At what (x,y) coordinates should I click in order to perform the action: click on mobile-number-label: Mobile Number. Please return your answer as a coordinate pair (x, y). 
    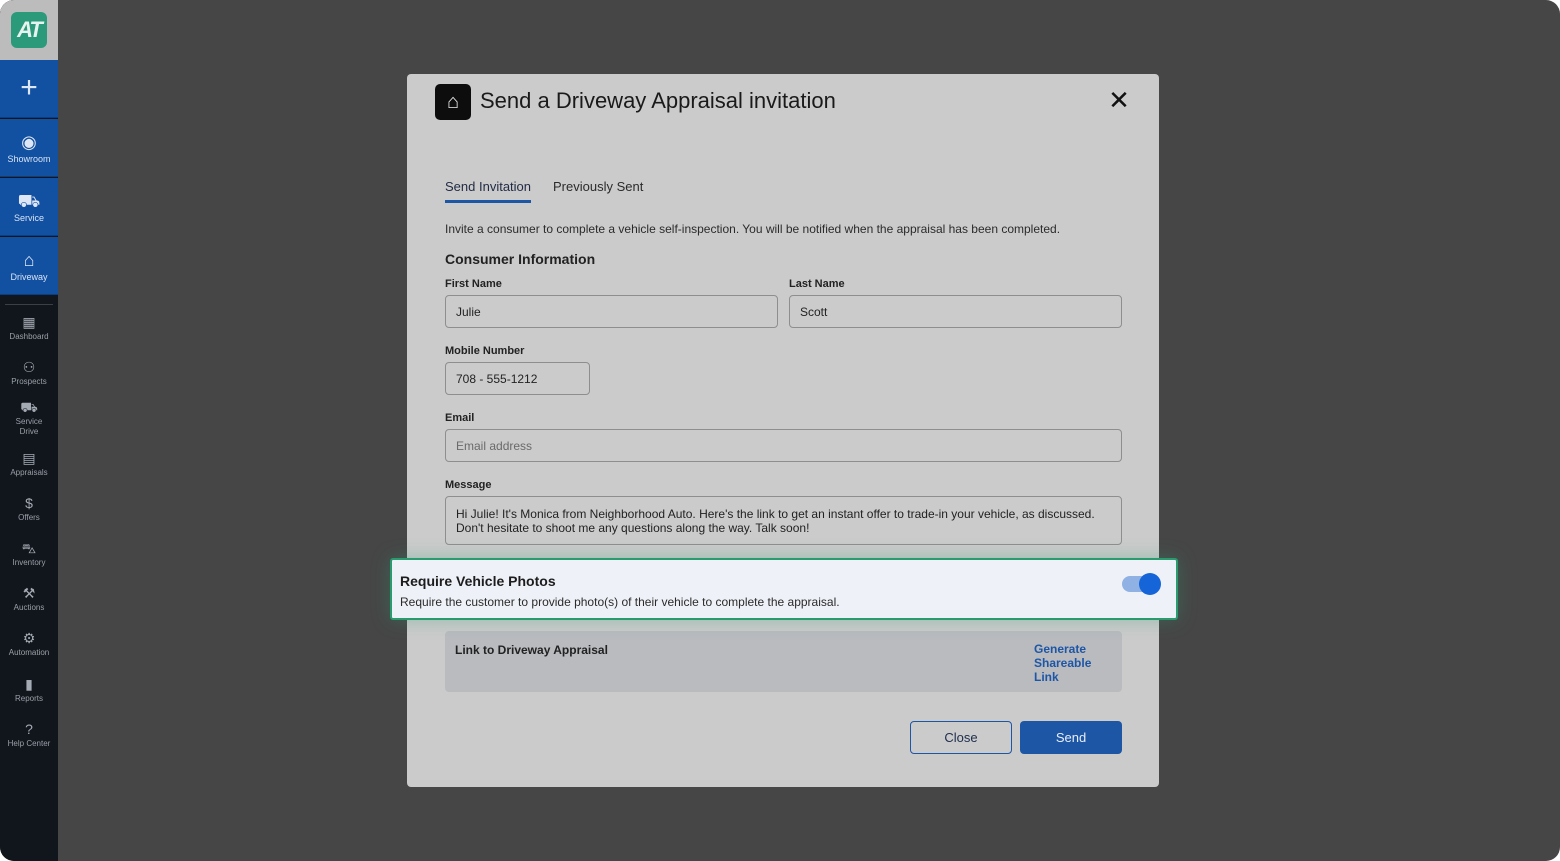
    Looking at the image, I should click on (485, 351).